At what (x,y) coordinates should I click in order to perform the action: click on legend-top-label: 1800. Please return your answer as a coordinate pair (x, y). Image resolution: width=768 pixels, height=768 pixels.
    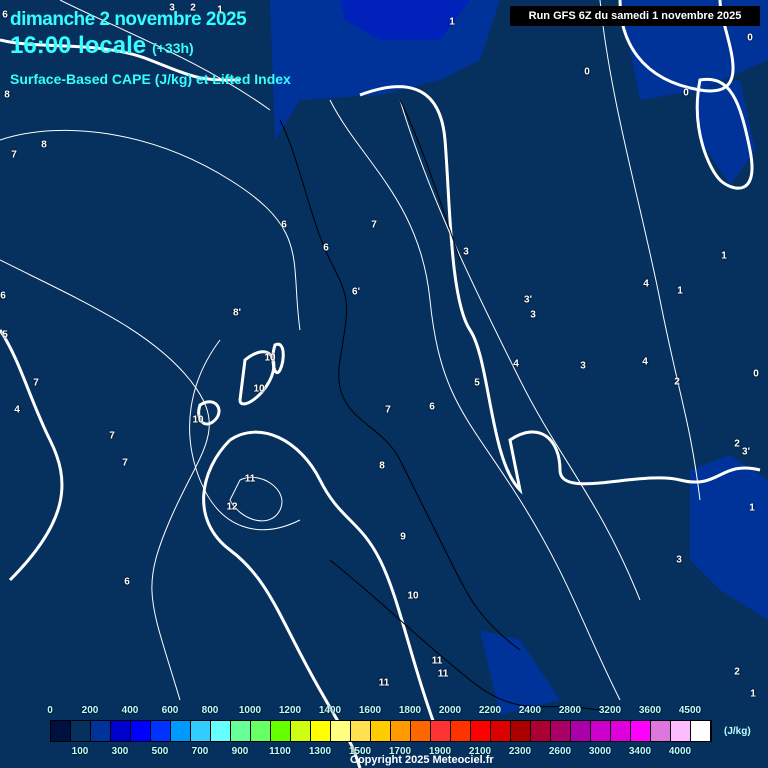
    Looking at the image, I should click on (410, 710).